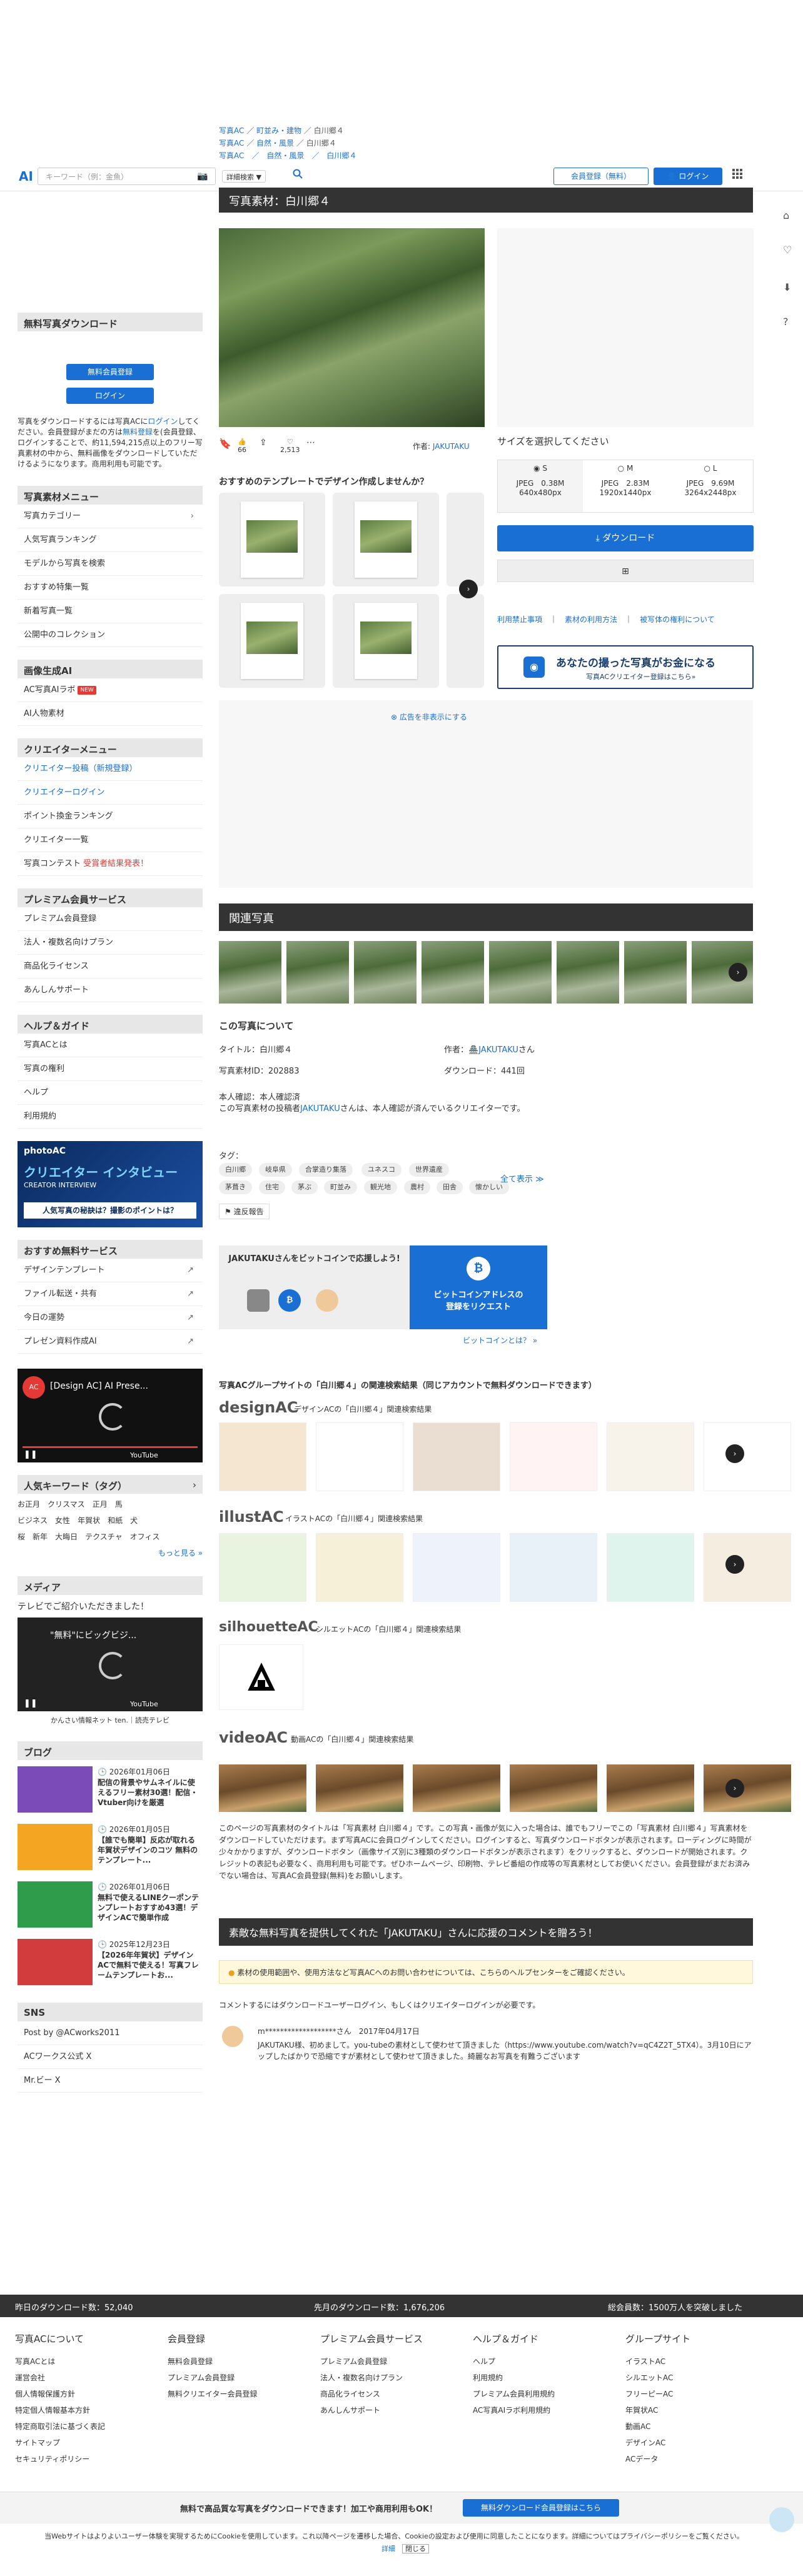 The width and height of the screenshot is (803, 2576). Describe the element at coordinates (110, 990) in the screenshot. I see `sidebar-item: あんしんサポート` at that location.